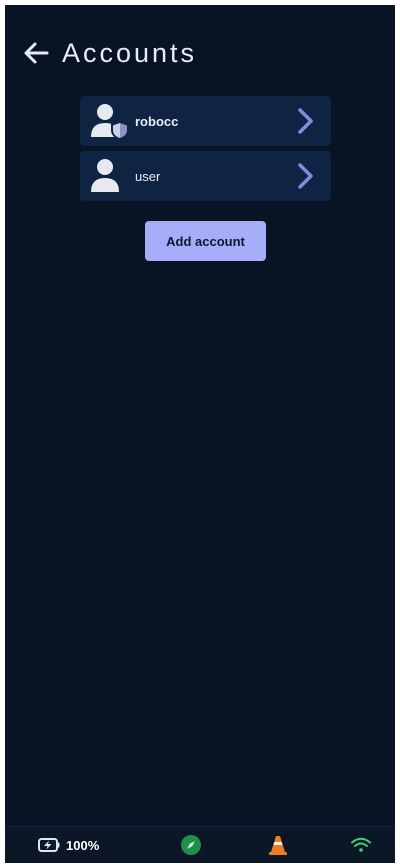 The height and width of the screenshot is (868, 400). I want to click on arrow-left-icon, so click(36, 53).